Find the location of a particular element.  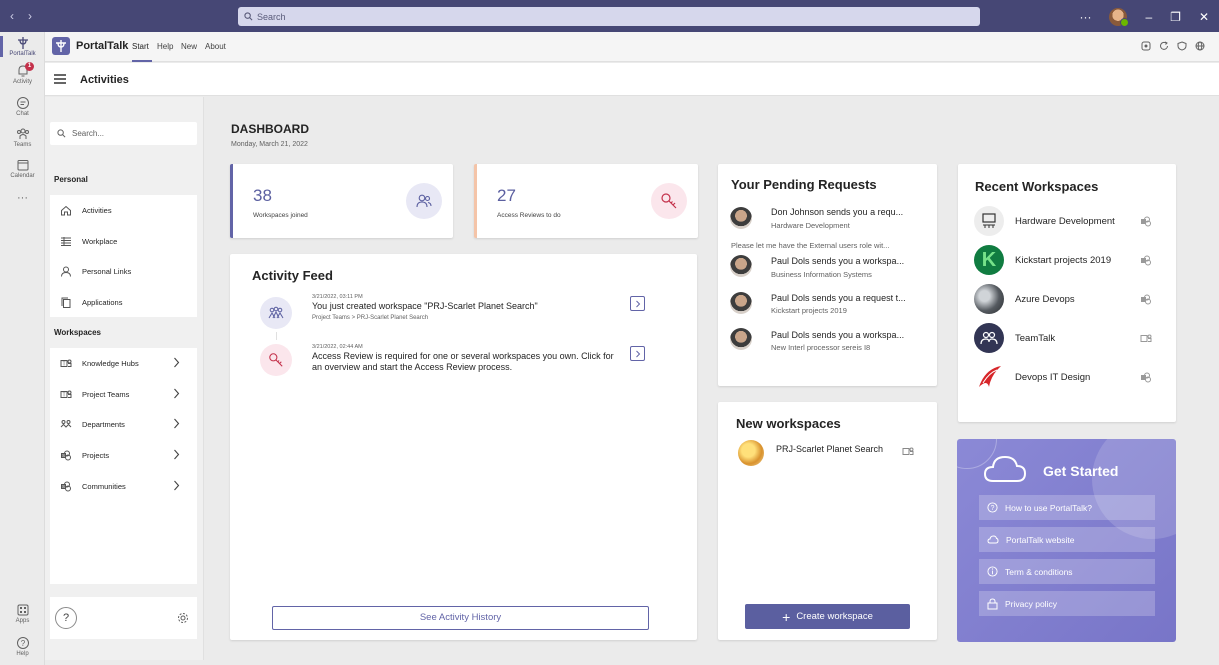

minimize-icon: – is located at coordinates (1148, 17).